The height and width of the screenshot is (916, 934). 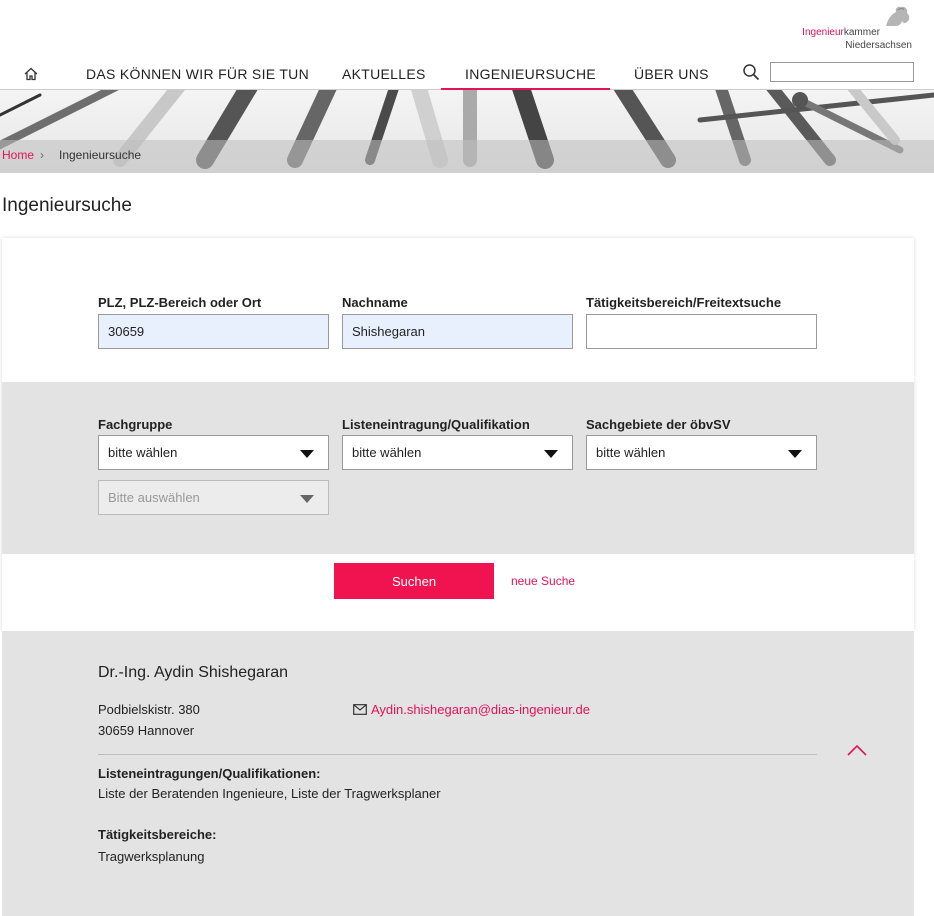 I want to click on fachgruppe-sub-select-value: Bitte auswählen, so click(x=154, y=497).